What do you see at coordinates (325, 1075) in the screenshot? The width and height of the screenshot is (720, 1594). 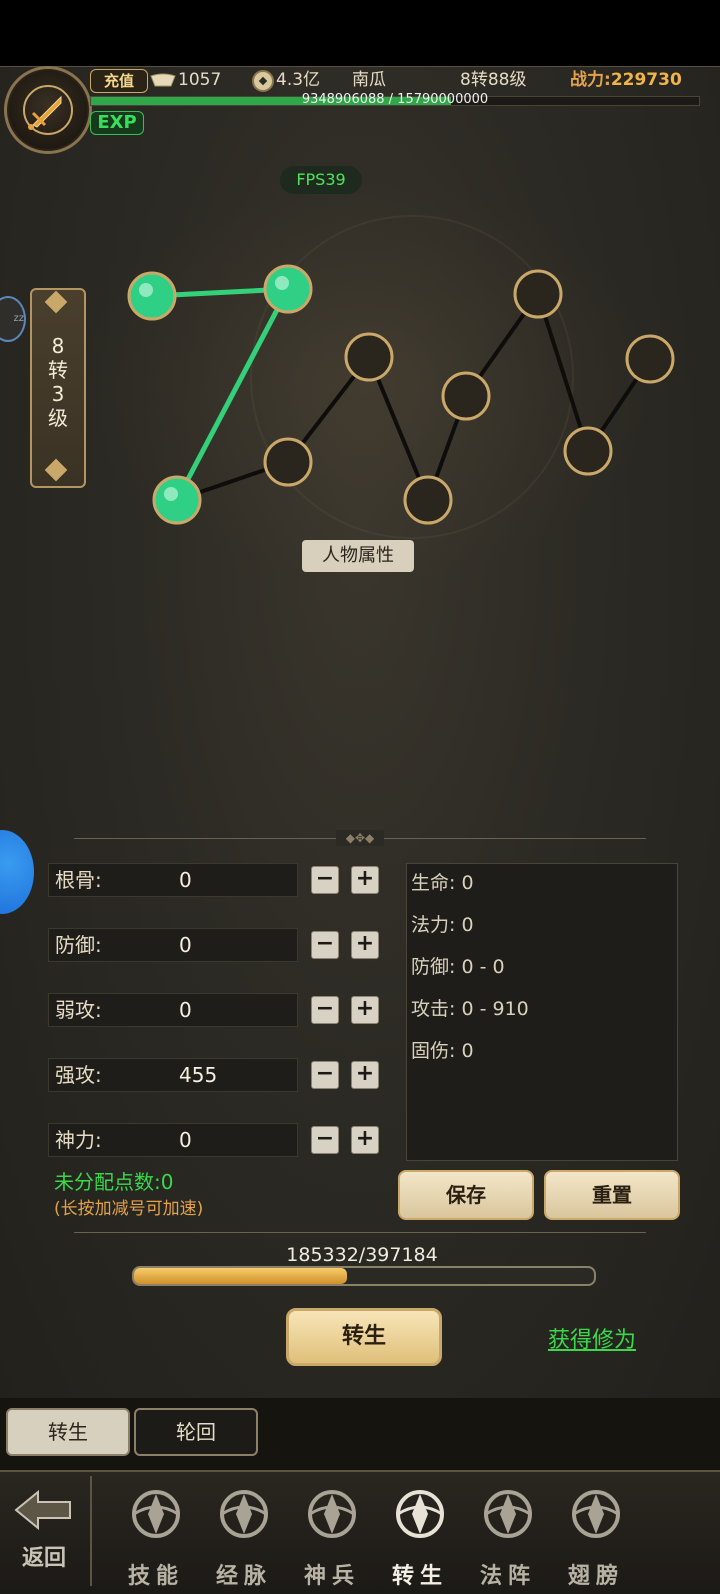 I see `stat-strong-attack-minus-button: −` at bounding box center [325, 1075].